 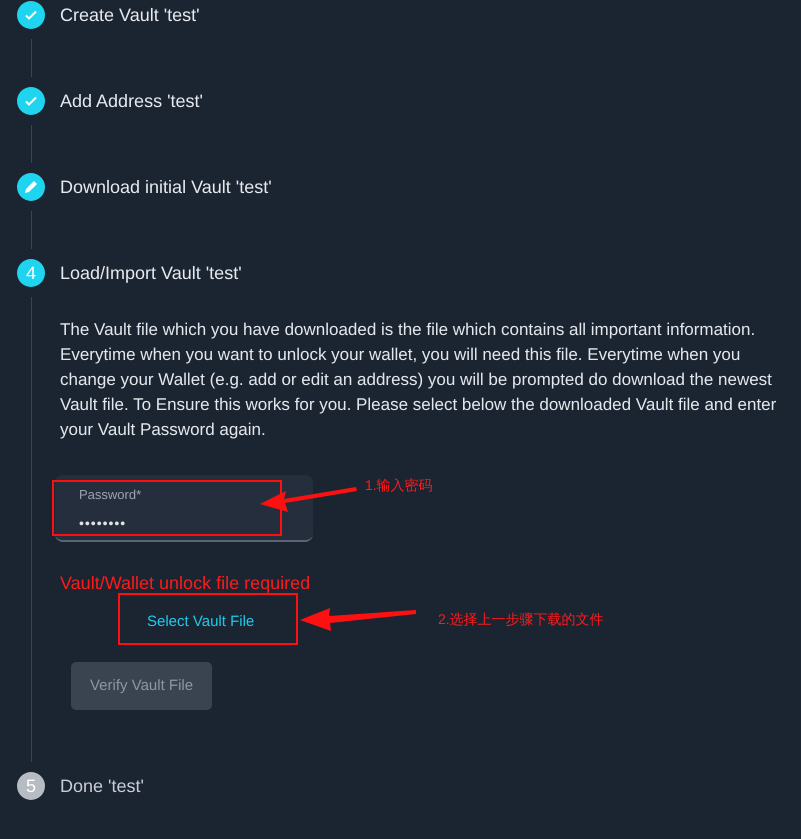 I want to click on step-title: Load/Import Vault 'test', so click(x=151, y=273).